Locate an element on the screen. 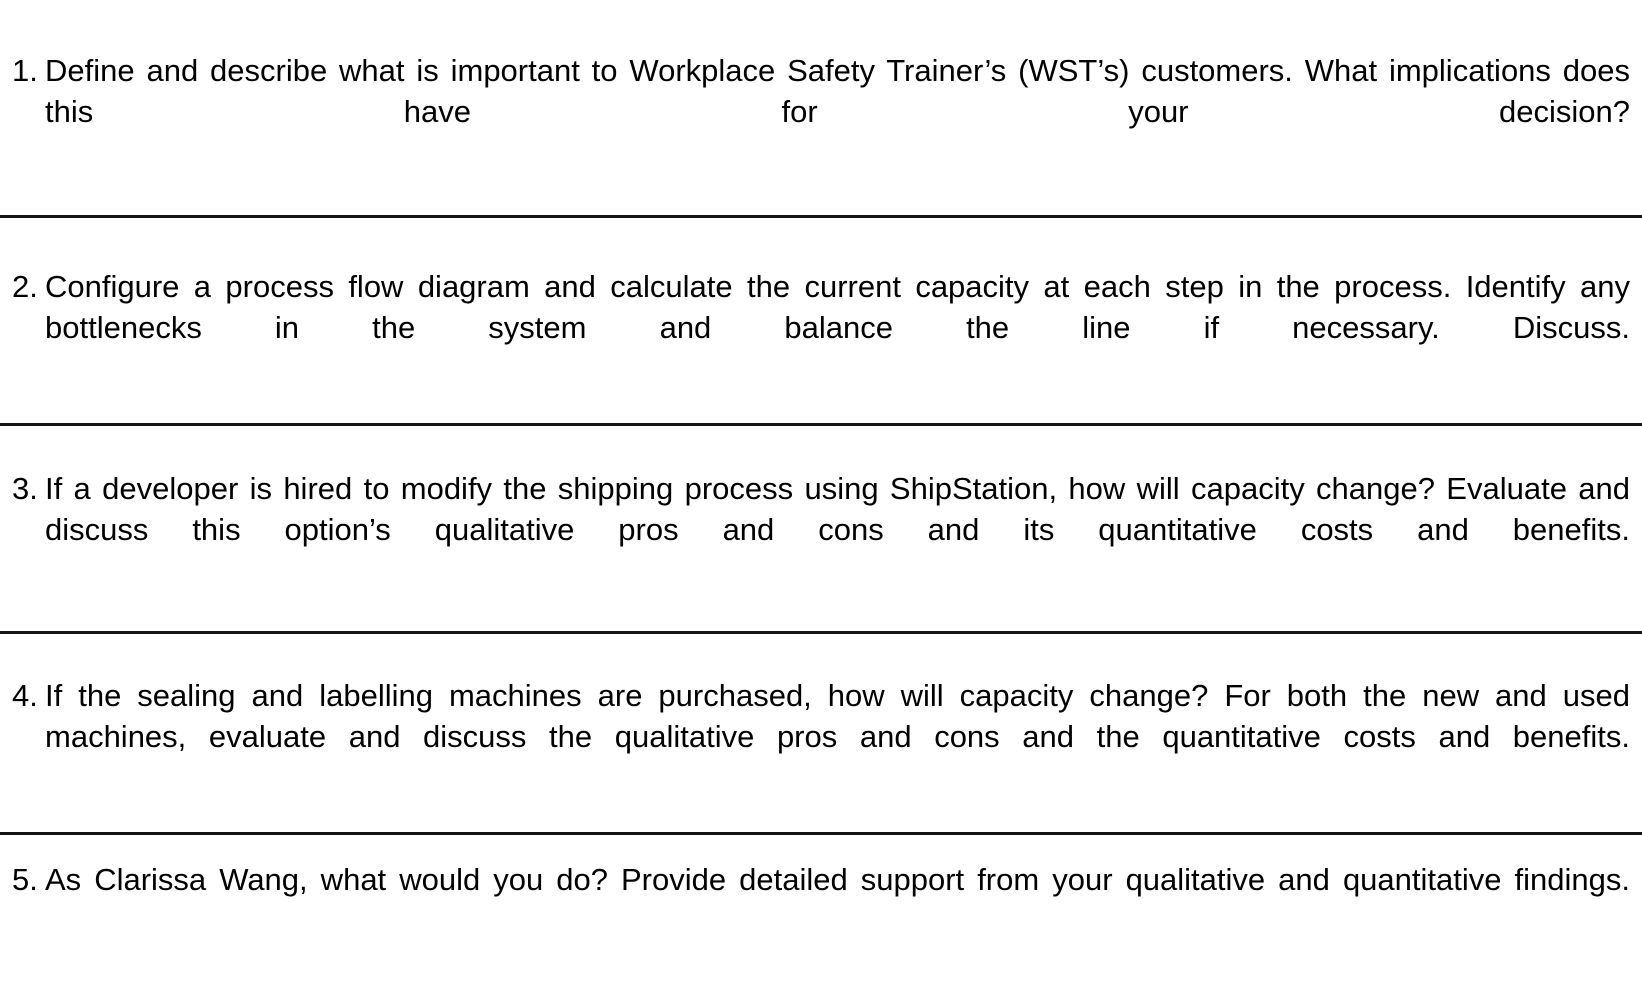 This screenshot has width=1642, height=1008. question-number-4: 4. is located at coordinates (25, 695).